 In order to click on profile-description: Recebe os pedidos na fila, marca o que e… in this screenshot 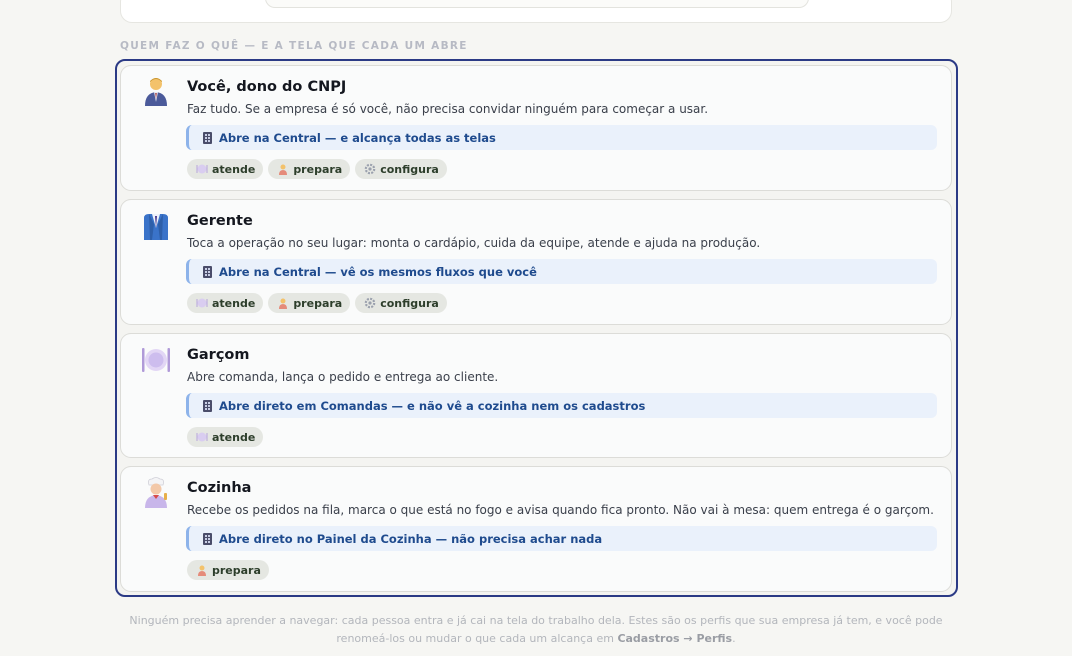, I will do `click(560, 510)`.